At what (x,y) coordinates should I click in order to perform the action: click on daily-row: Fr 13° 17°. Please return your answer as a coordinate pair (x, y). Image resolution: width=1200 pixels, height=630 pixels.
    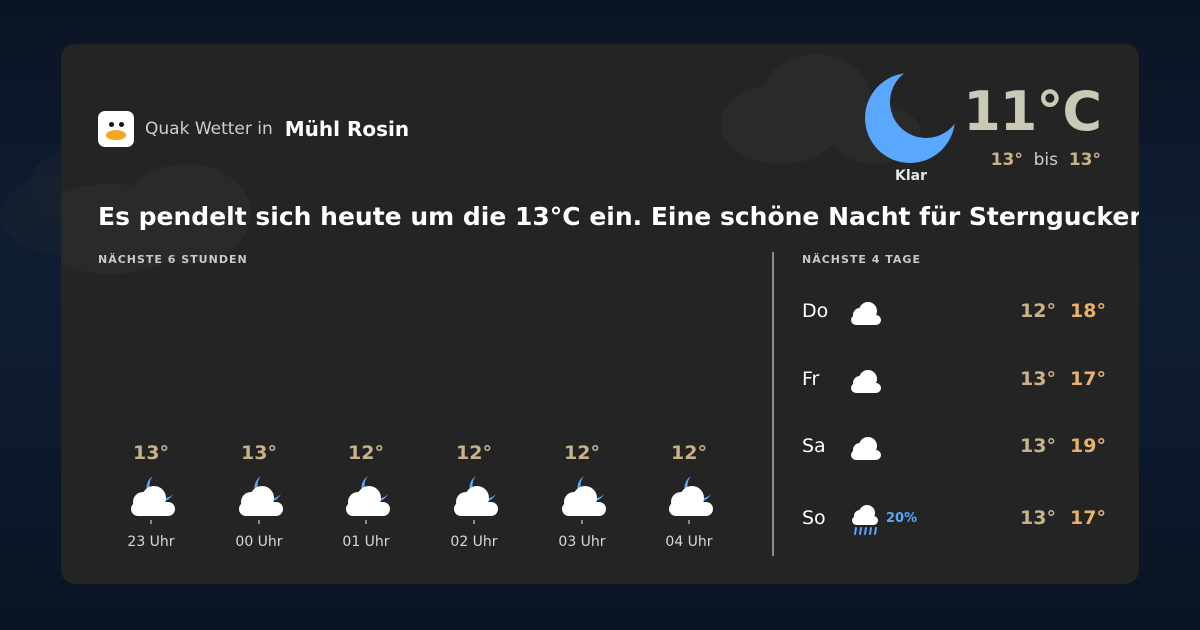
    Looking at the image, I should click on (954, 379).